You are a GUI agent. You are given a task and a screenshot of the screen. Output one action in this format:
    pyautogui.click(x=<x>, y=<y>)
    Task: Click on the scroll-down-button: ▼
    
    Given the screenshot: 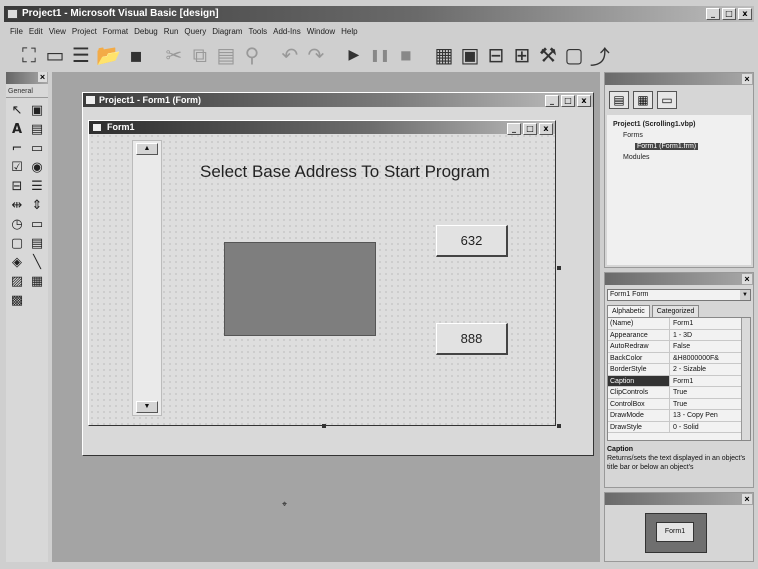 What is the action you would take?
    pyautogui.click(x=147, y=407)
    